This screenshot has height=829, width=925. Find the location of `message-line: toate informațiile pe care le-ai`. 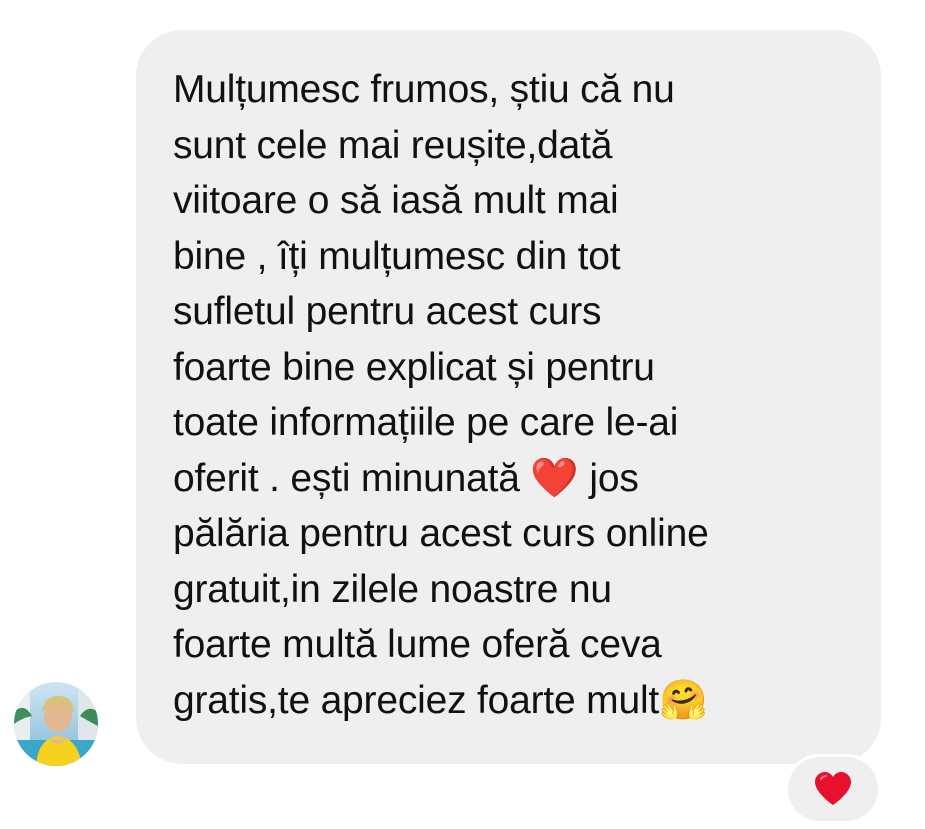

message-line: toate informațiile pe care le-ai is located at coordinates (426, 422).